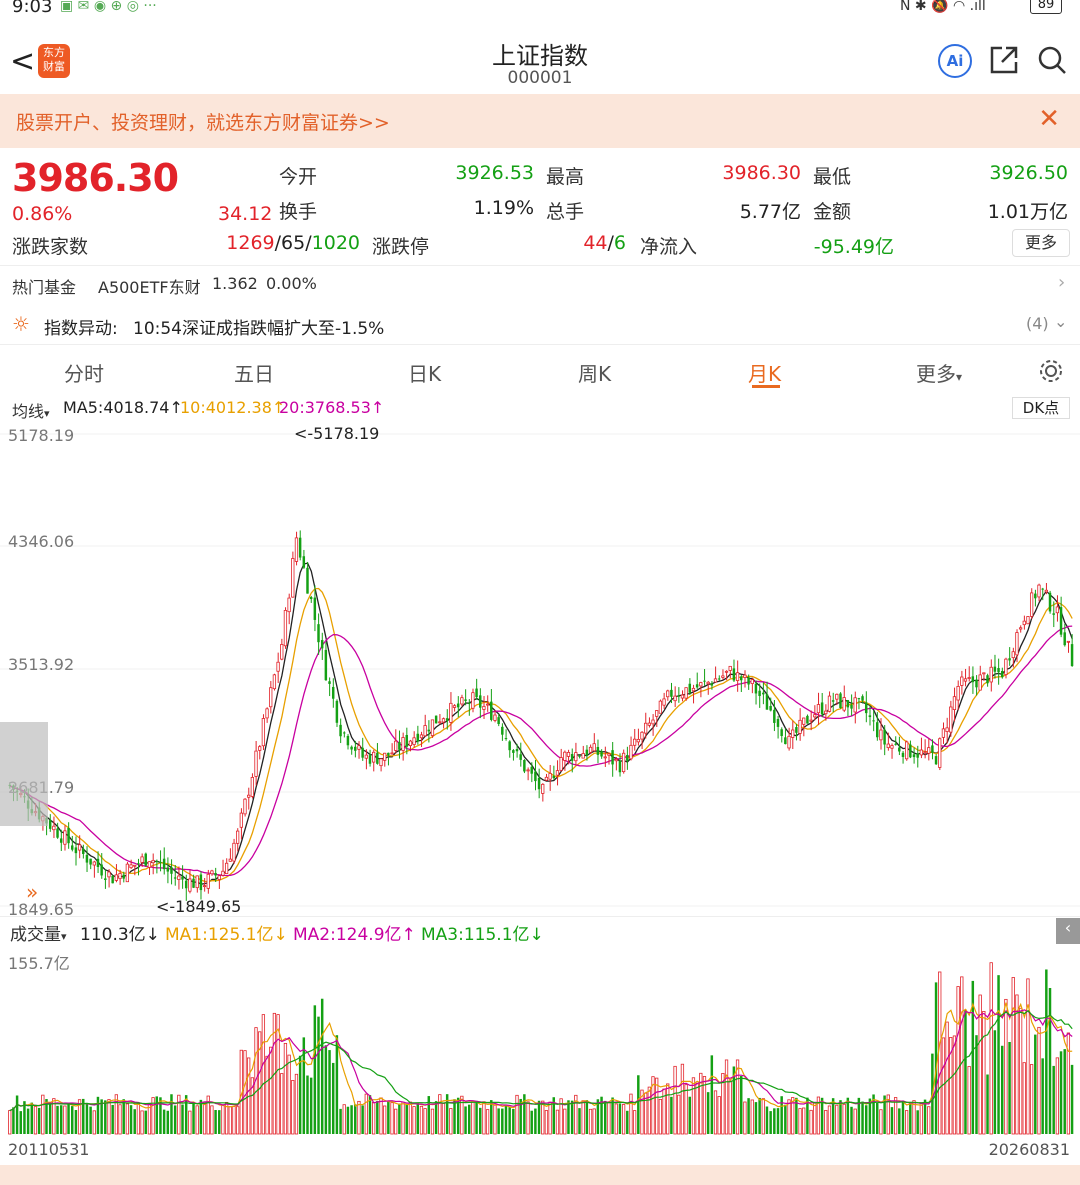 This screenshot has width=1080, height=1185. Describe the element at coordinates (39, 963) in the screenshot. I see `volume-axis-max: 155.7亿` at that location.